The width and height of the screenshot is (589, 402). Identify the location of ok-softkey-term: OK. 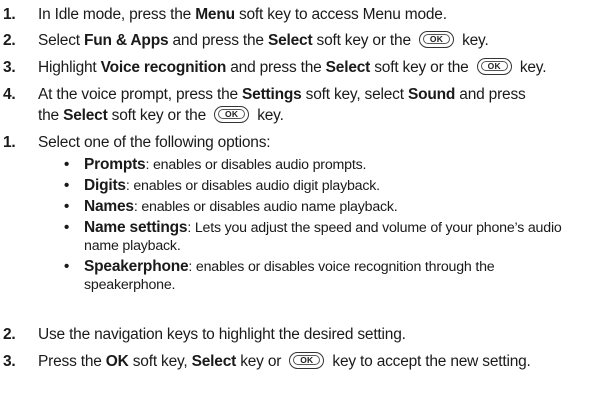
(117, 361).